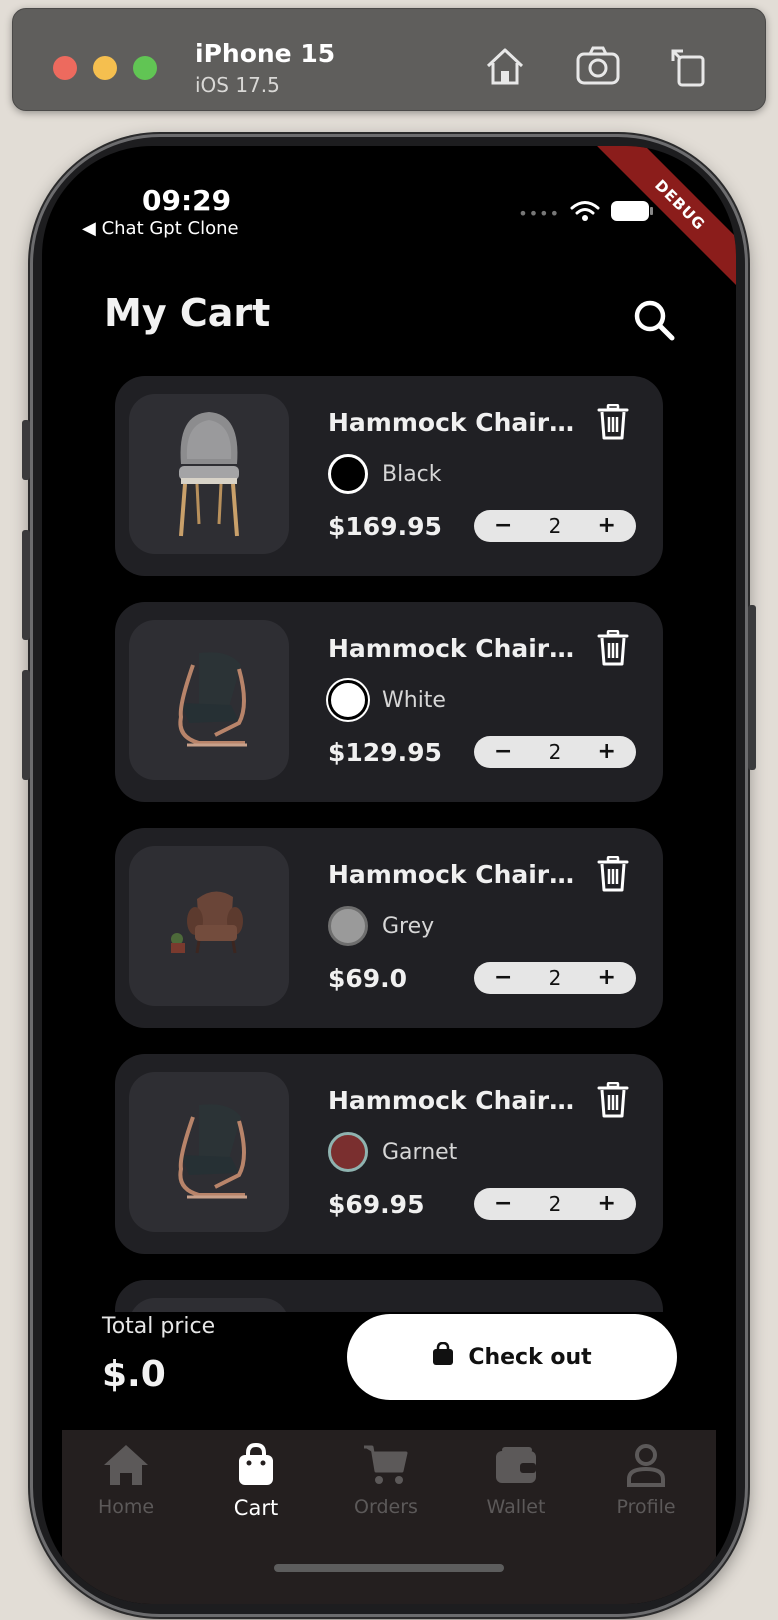 The width and height of the screenshot is (778, 1620). Describe the element at coordinates (646, 1507) in the screenshot. I see `nav-label: Profile` at that location.